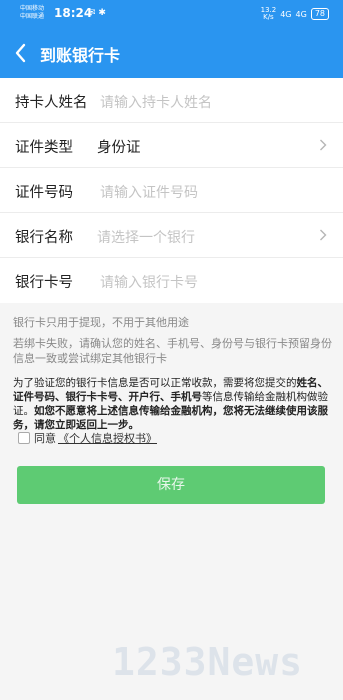 This screenshot has width=343, height=700. I want to click on card-number-label: 银行卡号, so click(44, 283).